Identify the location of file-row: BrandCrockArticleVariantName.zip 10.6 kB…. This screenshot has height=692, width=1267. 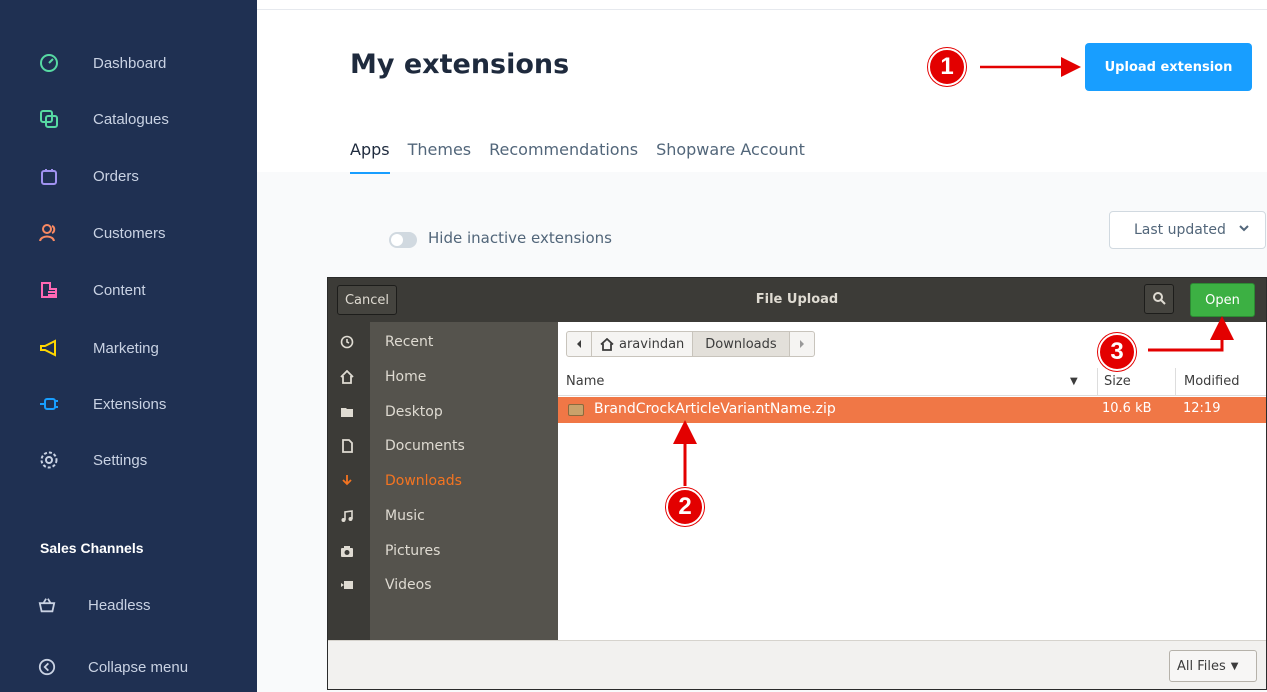
(912, 410).